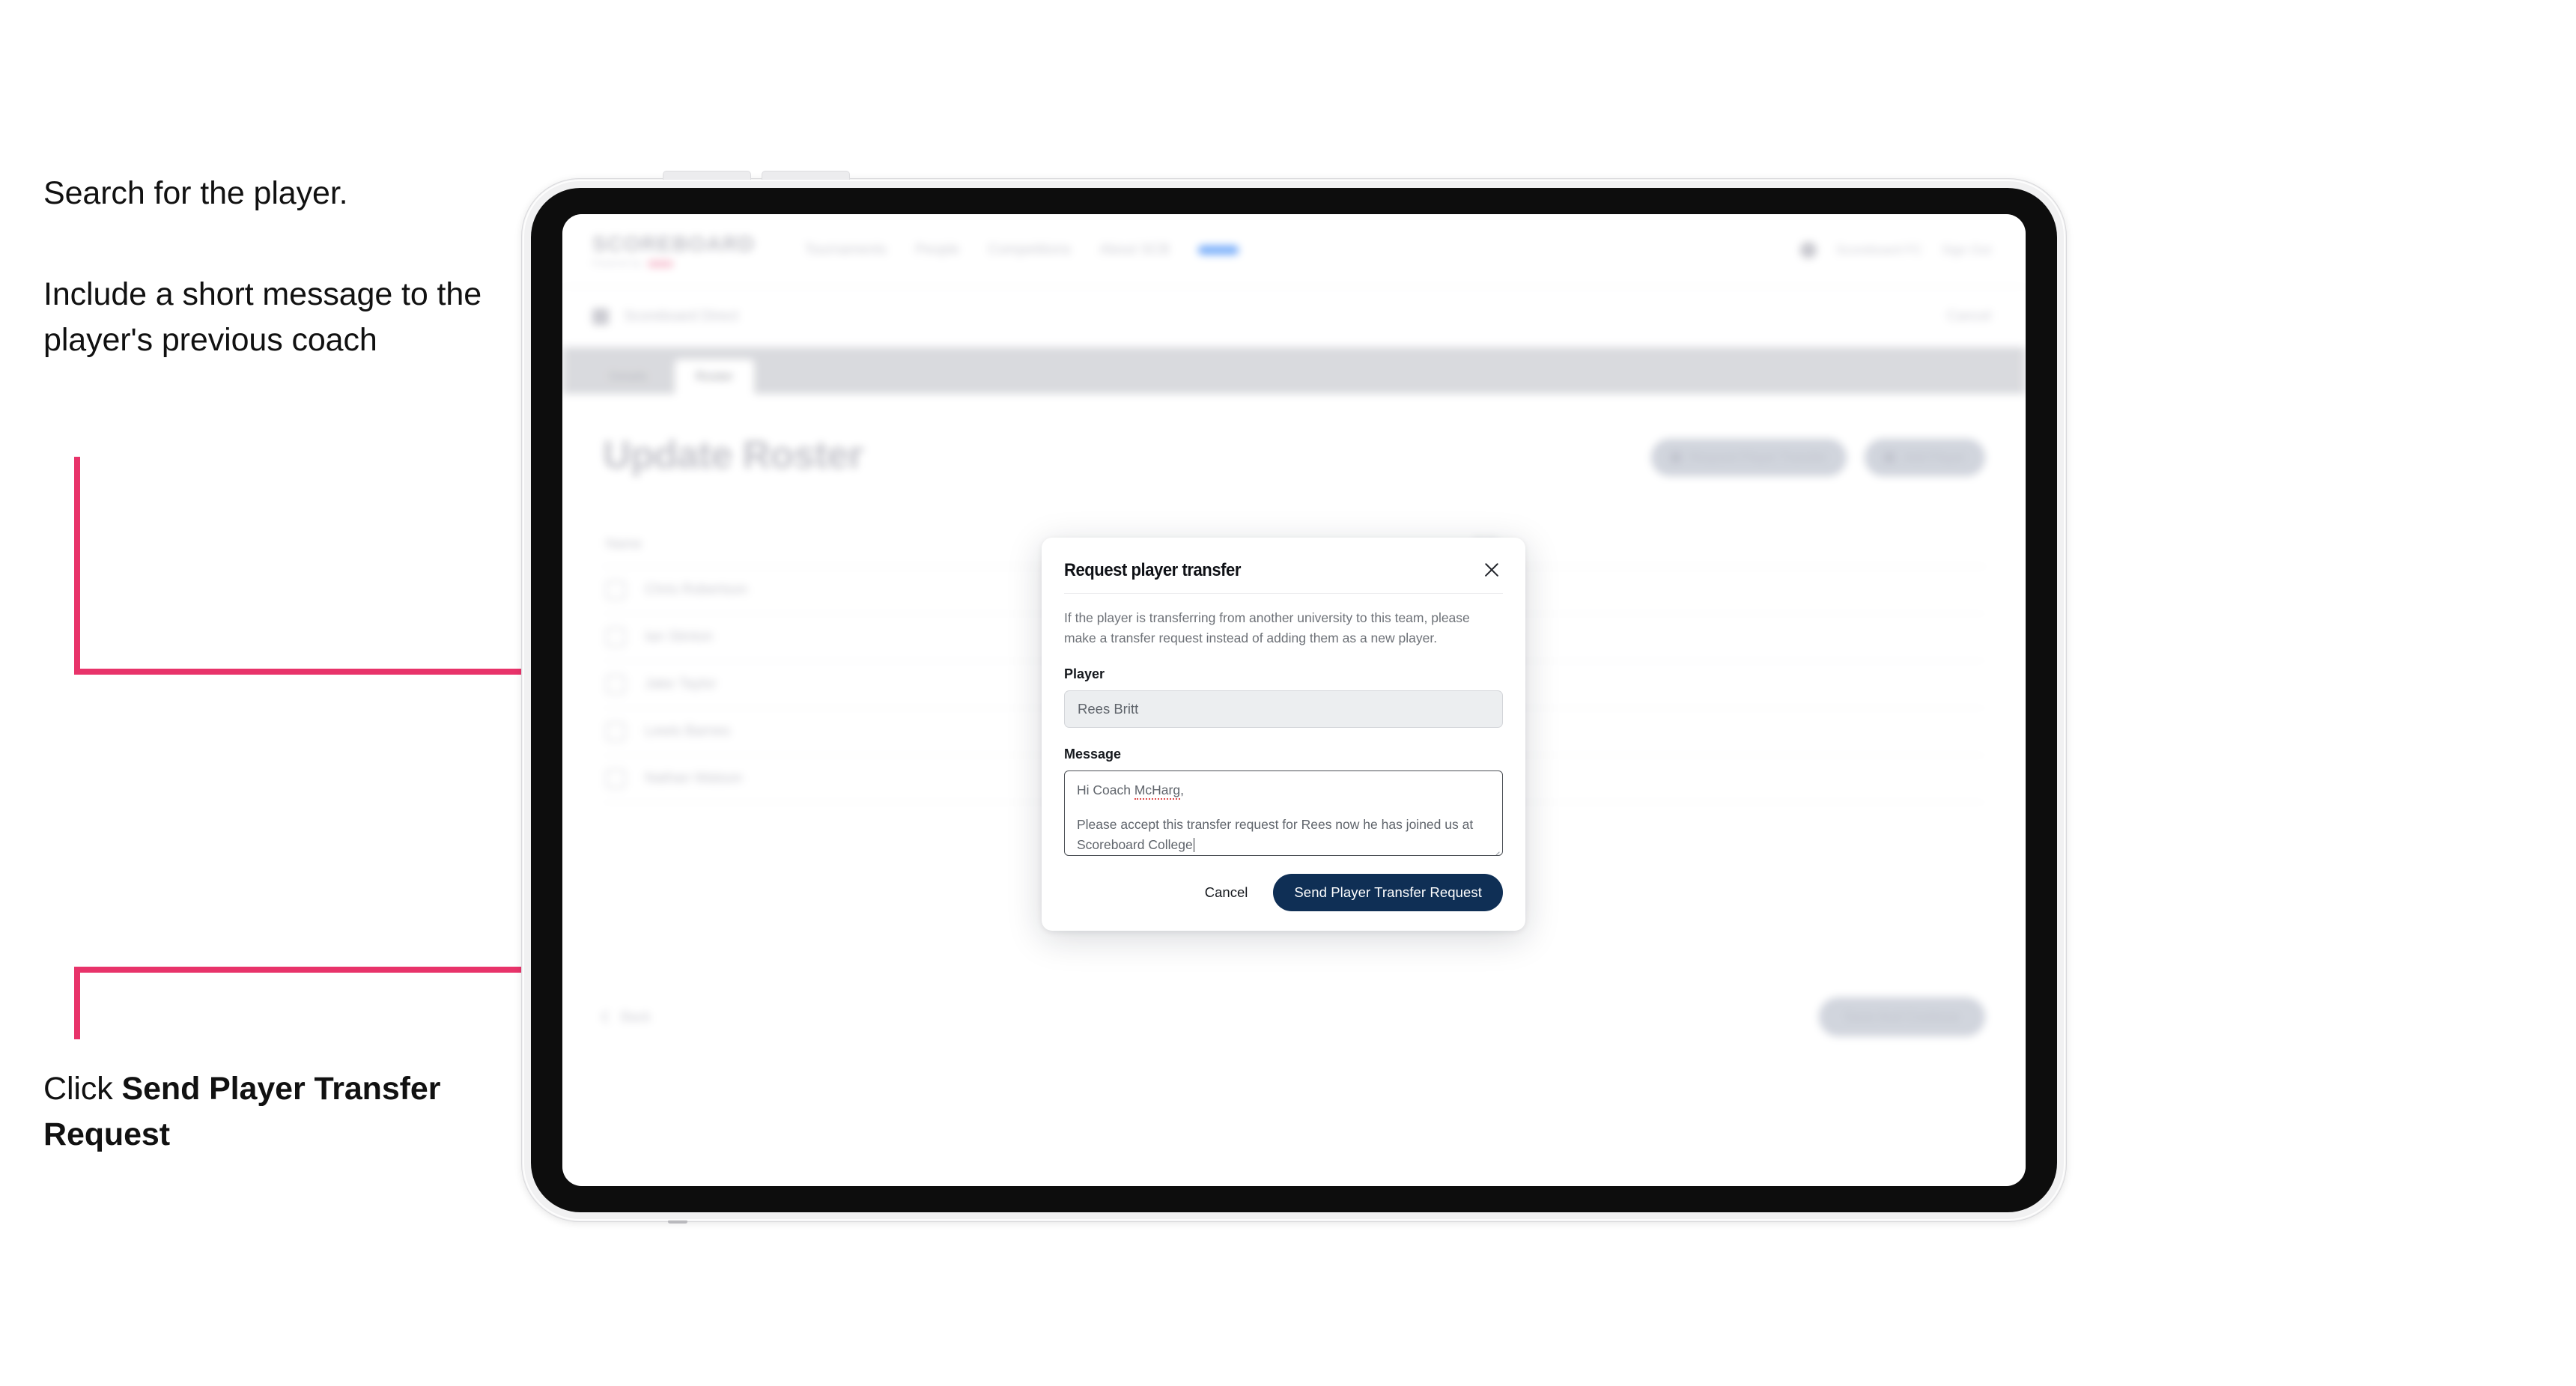 The height and width of the screenshot is (1386, 2576). What do you see at coordinates (82, 1089) in the screenshot?
I see `annotation-click-prefix: Click` at bounding box center [82, 1089].